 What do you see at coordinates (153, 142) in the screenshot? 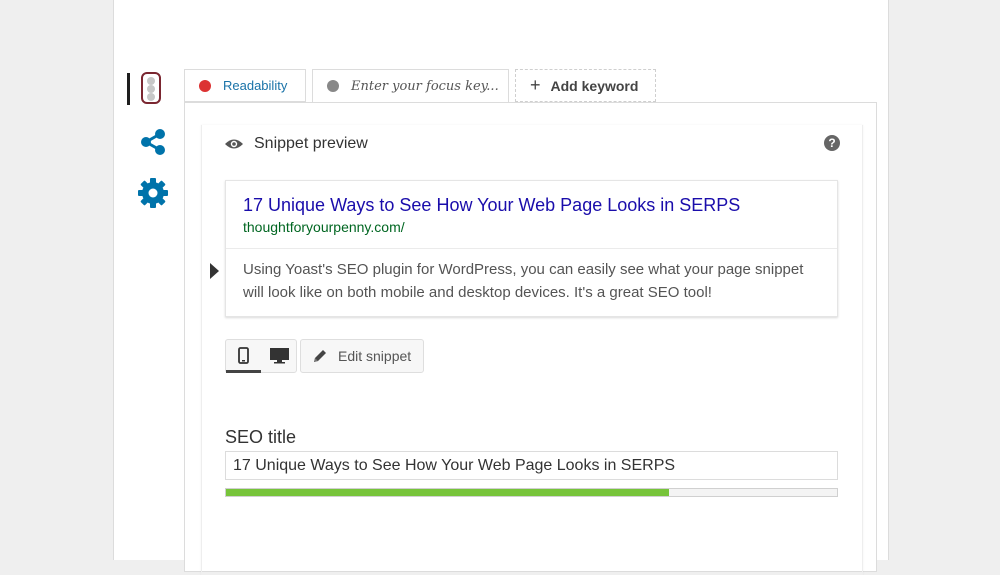
I see `share-icon` at bounding box center [153, 142].